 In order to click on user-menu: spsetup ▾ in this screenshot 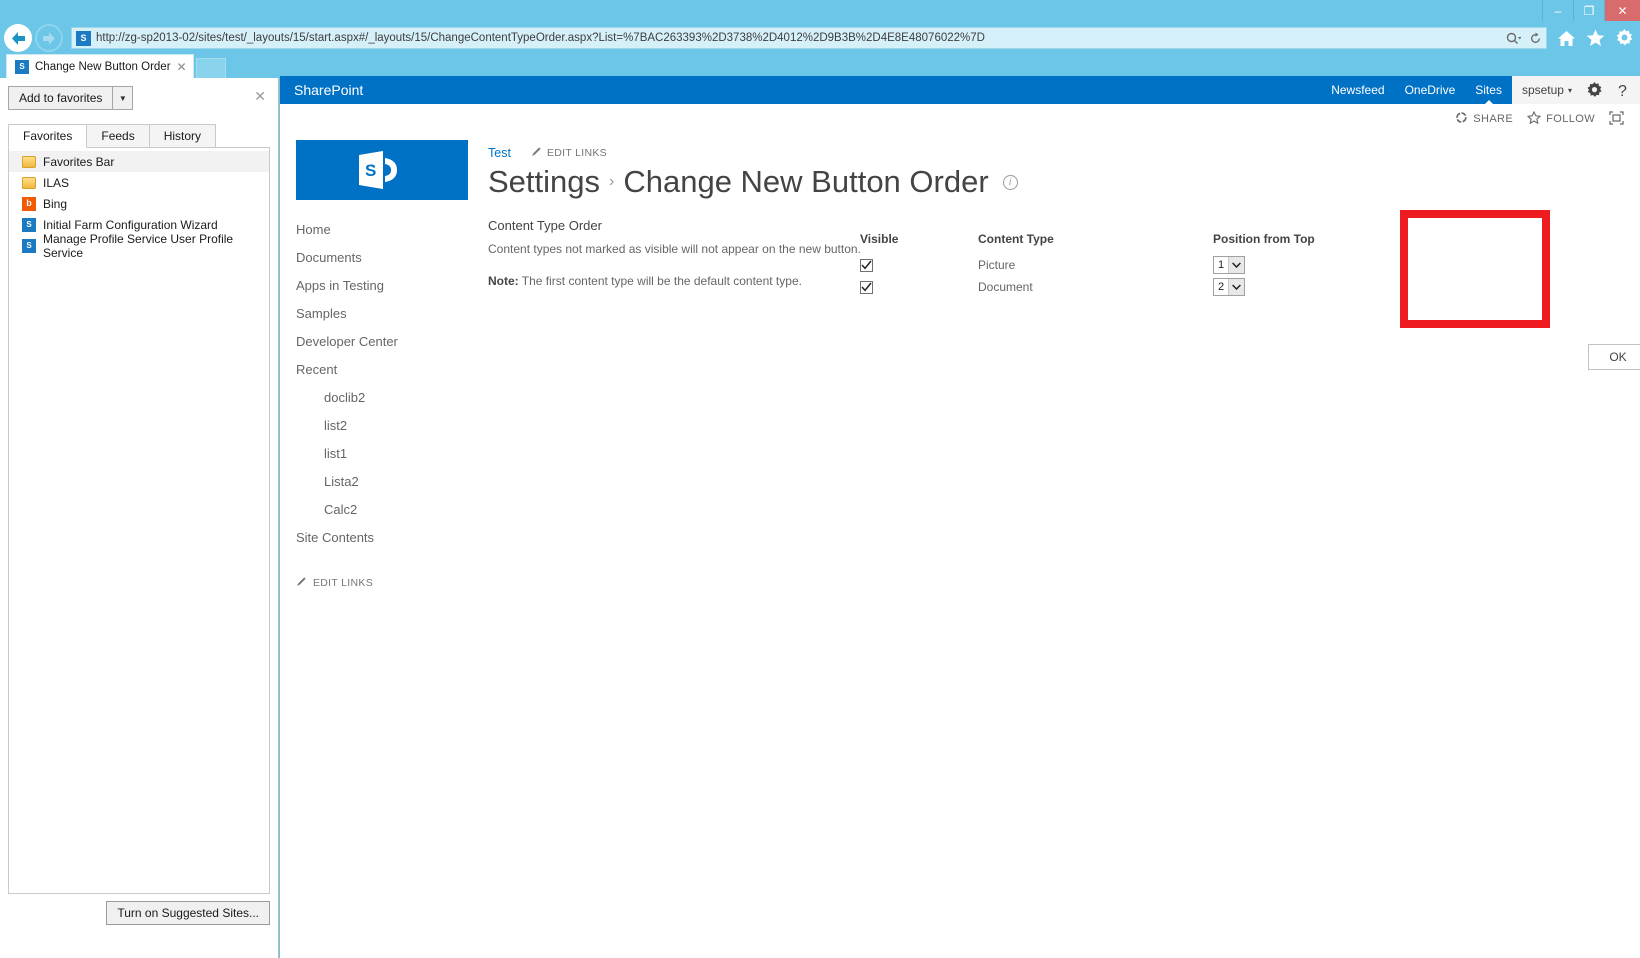, I will do `click(1547, 90)`.